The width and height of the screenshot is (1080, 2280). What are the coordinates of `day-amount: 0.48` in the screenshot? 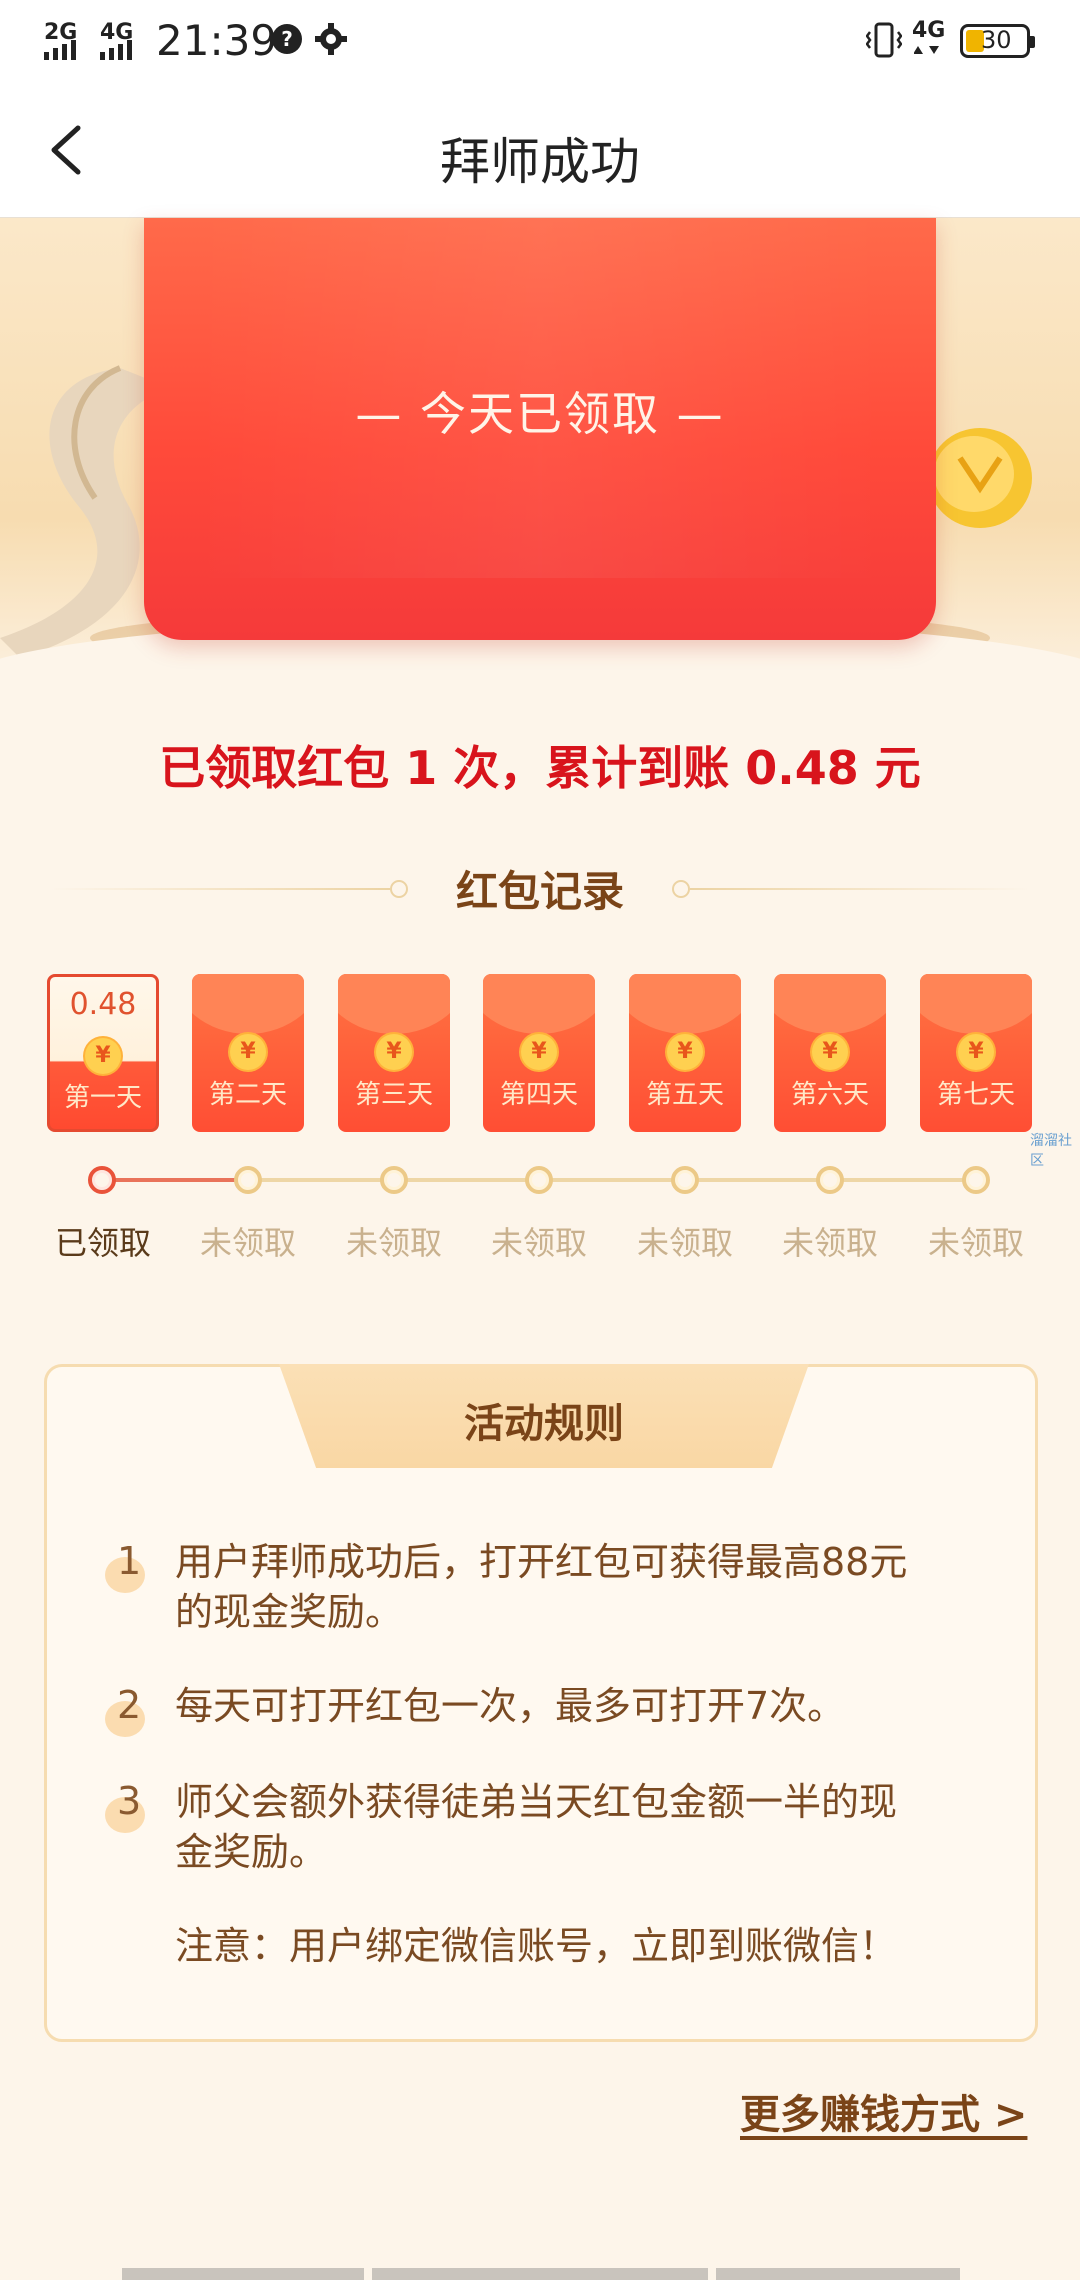 It's located at (103, 1004).